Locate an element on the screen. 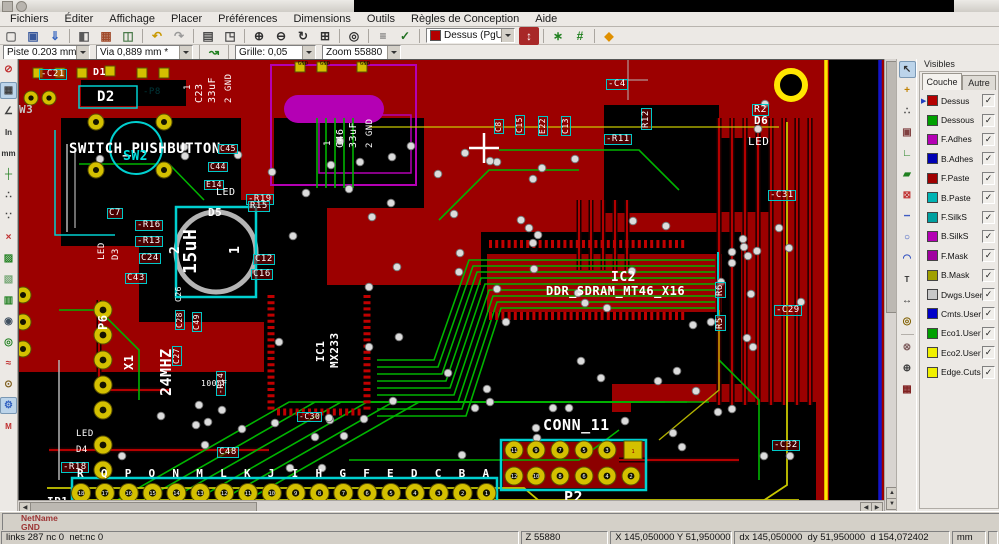 The width and height of the screenshot is (999, 544). add-footprint-icon: ▣ is located at coordinates (907, 132).